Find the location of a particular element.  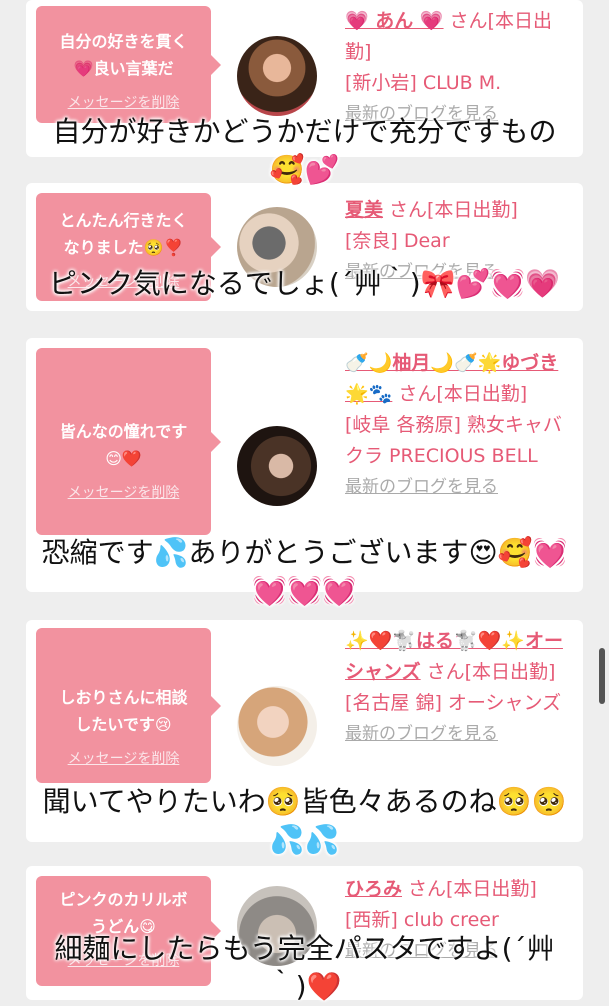

overlay-caption: 聞いてやりたいわ🥺皆色々あるのね🥺🥺 💦💦 is located at coordinates (304, 820).